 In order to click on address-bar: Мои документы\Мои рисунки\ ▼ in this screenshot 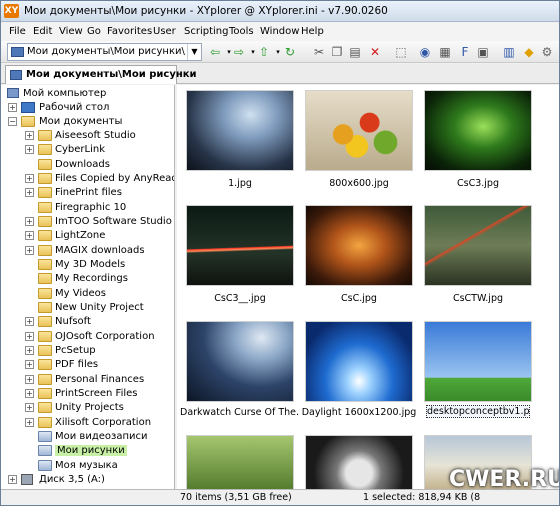, I will do `click(104, 52)`.